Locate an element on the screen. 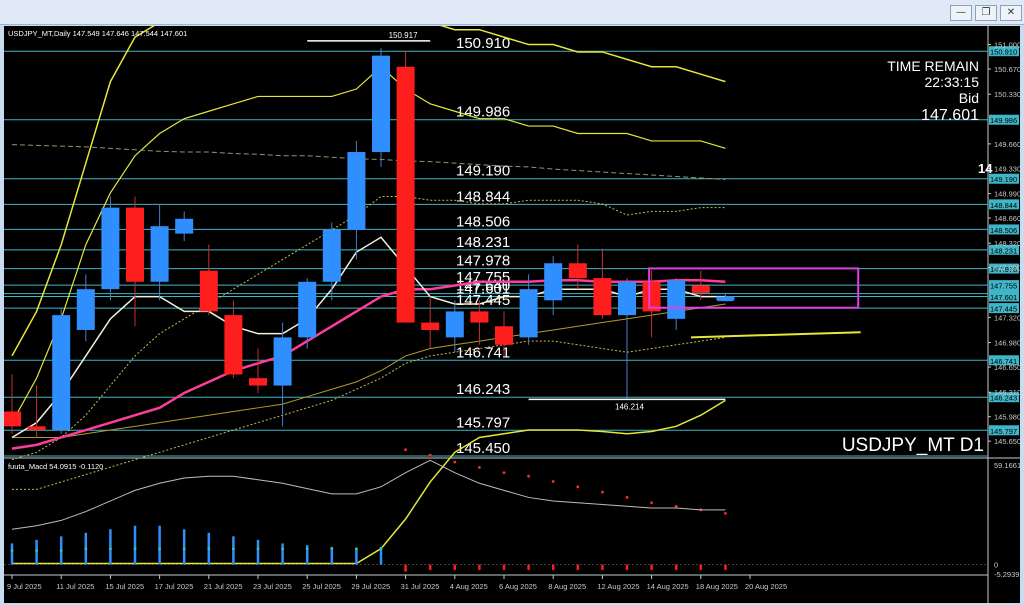  time-tick-label: 29 Jul 2025 is located at coordinates (370, 586).